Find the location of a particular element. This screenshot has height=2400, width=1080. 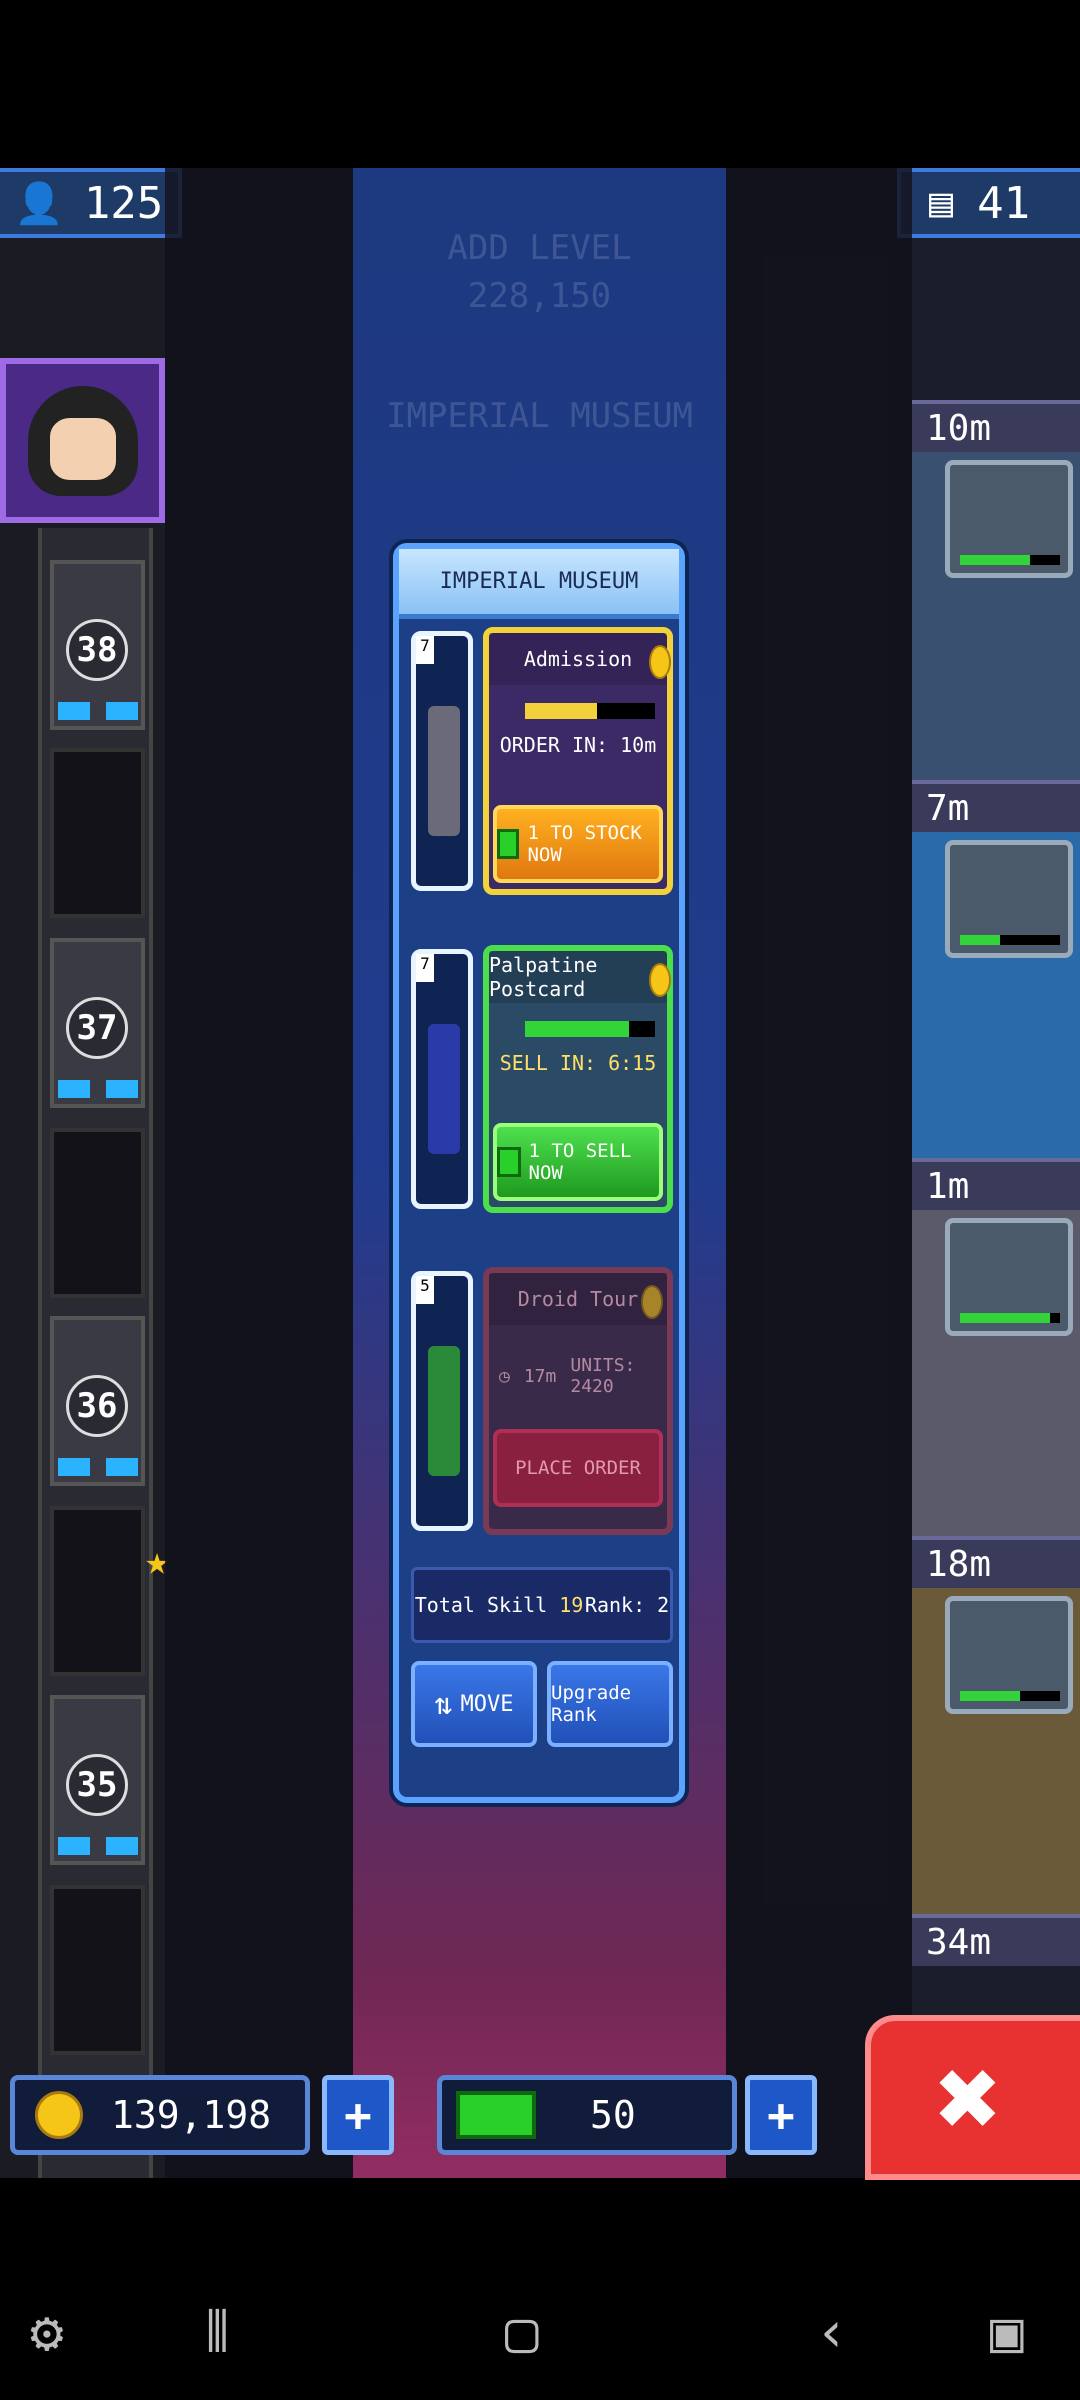

system-nav-bar is located at coordinates (540, 2290).